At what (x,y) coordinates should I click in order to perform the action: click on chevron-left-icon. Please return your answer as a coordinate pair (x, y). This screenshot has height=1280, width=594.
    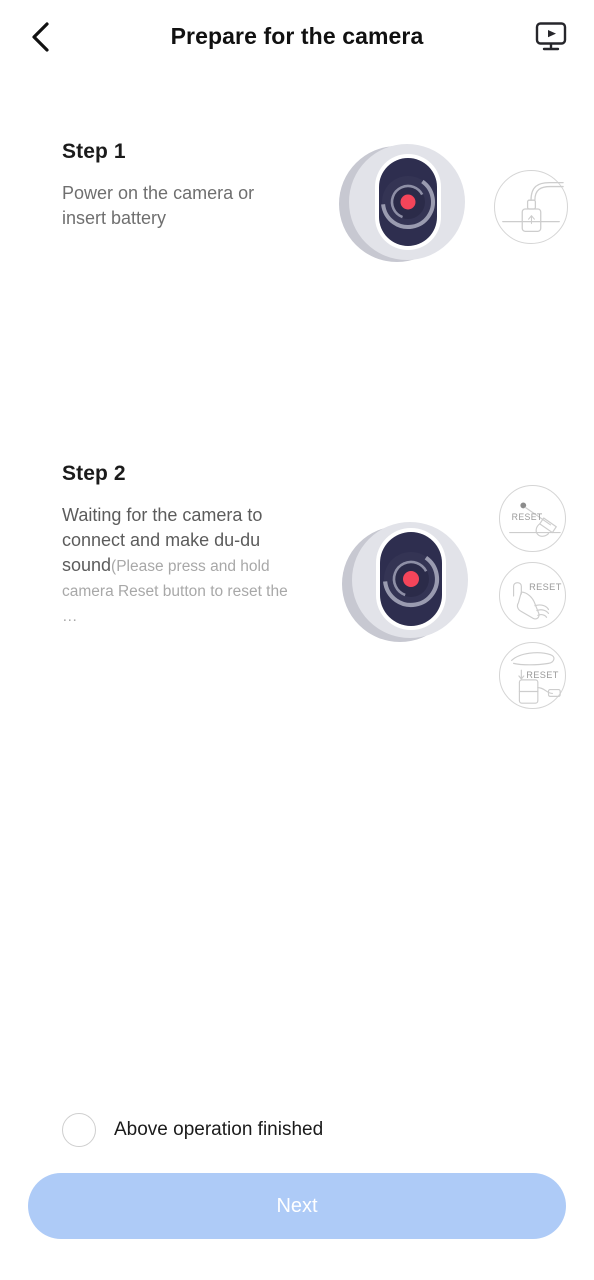
    Looking at the image, I should click on (40, 37).